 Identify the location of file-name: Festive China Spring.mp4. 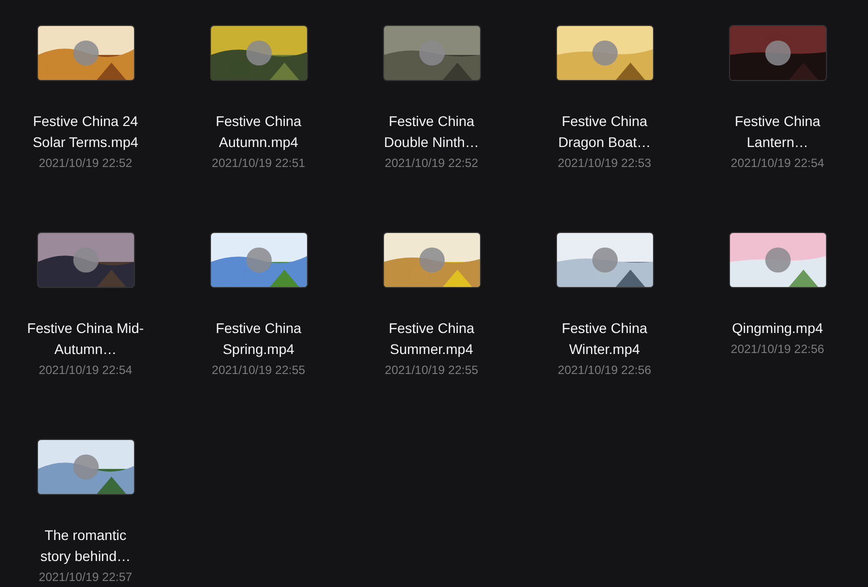
(259, 339).